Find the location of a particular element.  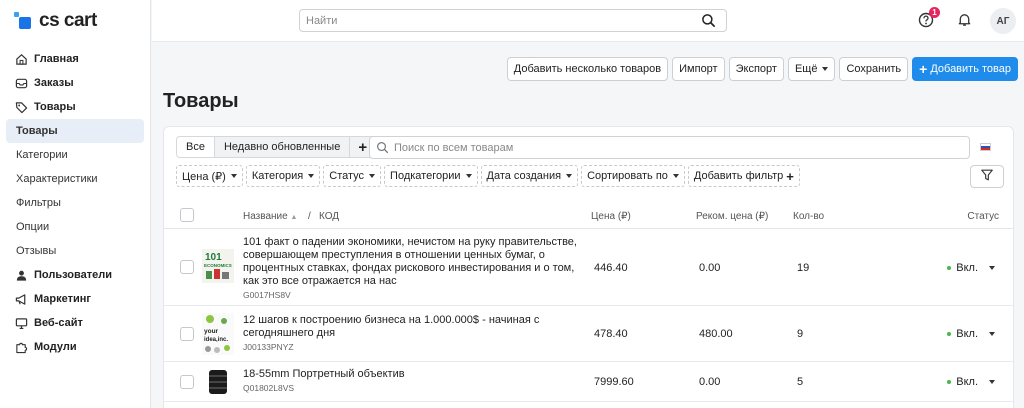

export-button: Экспорт is located at coordinates (756, 69).